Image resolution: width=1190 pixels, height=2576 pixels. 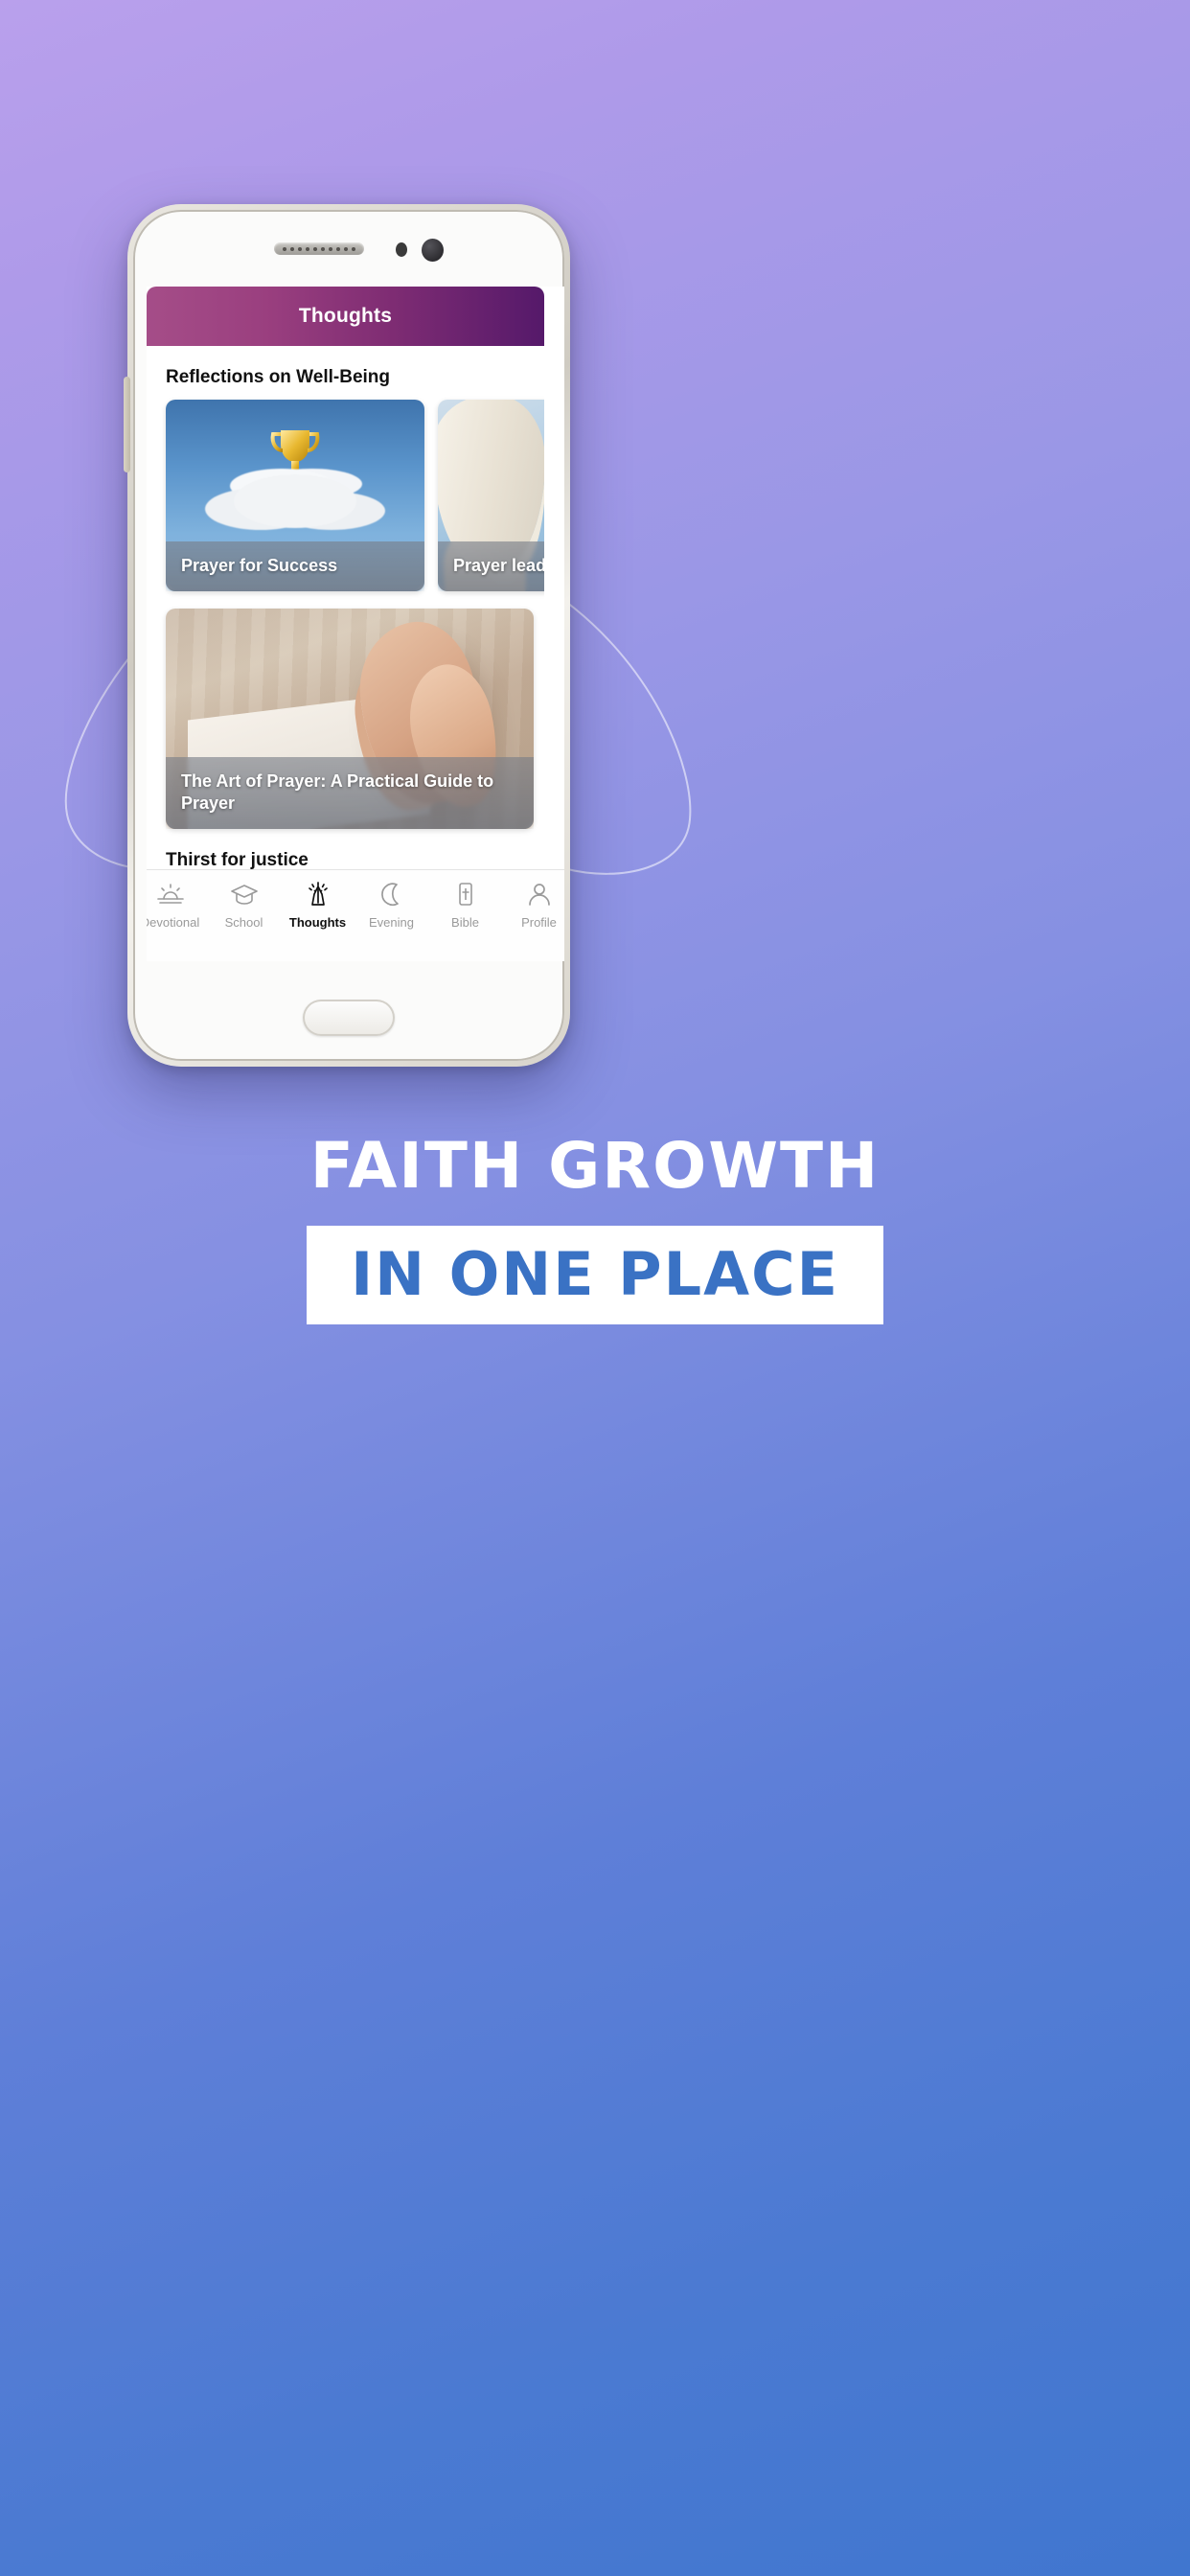 What do you see at coordinates (391, 922) in the screenshot?
I see `nav-label: Evening` at bounding box center [391, 922].